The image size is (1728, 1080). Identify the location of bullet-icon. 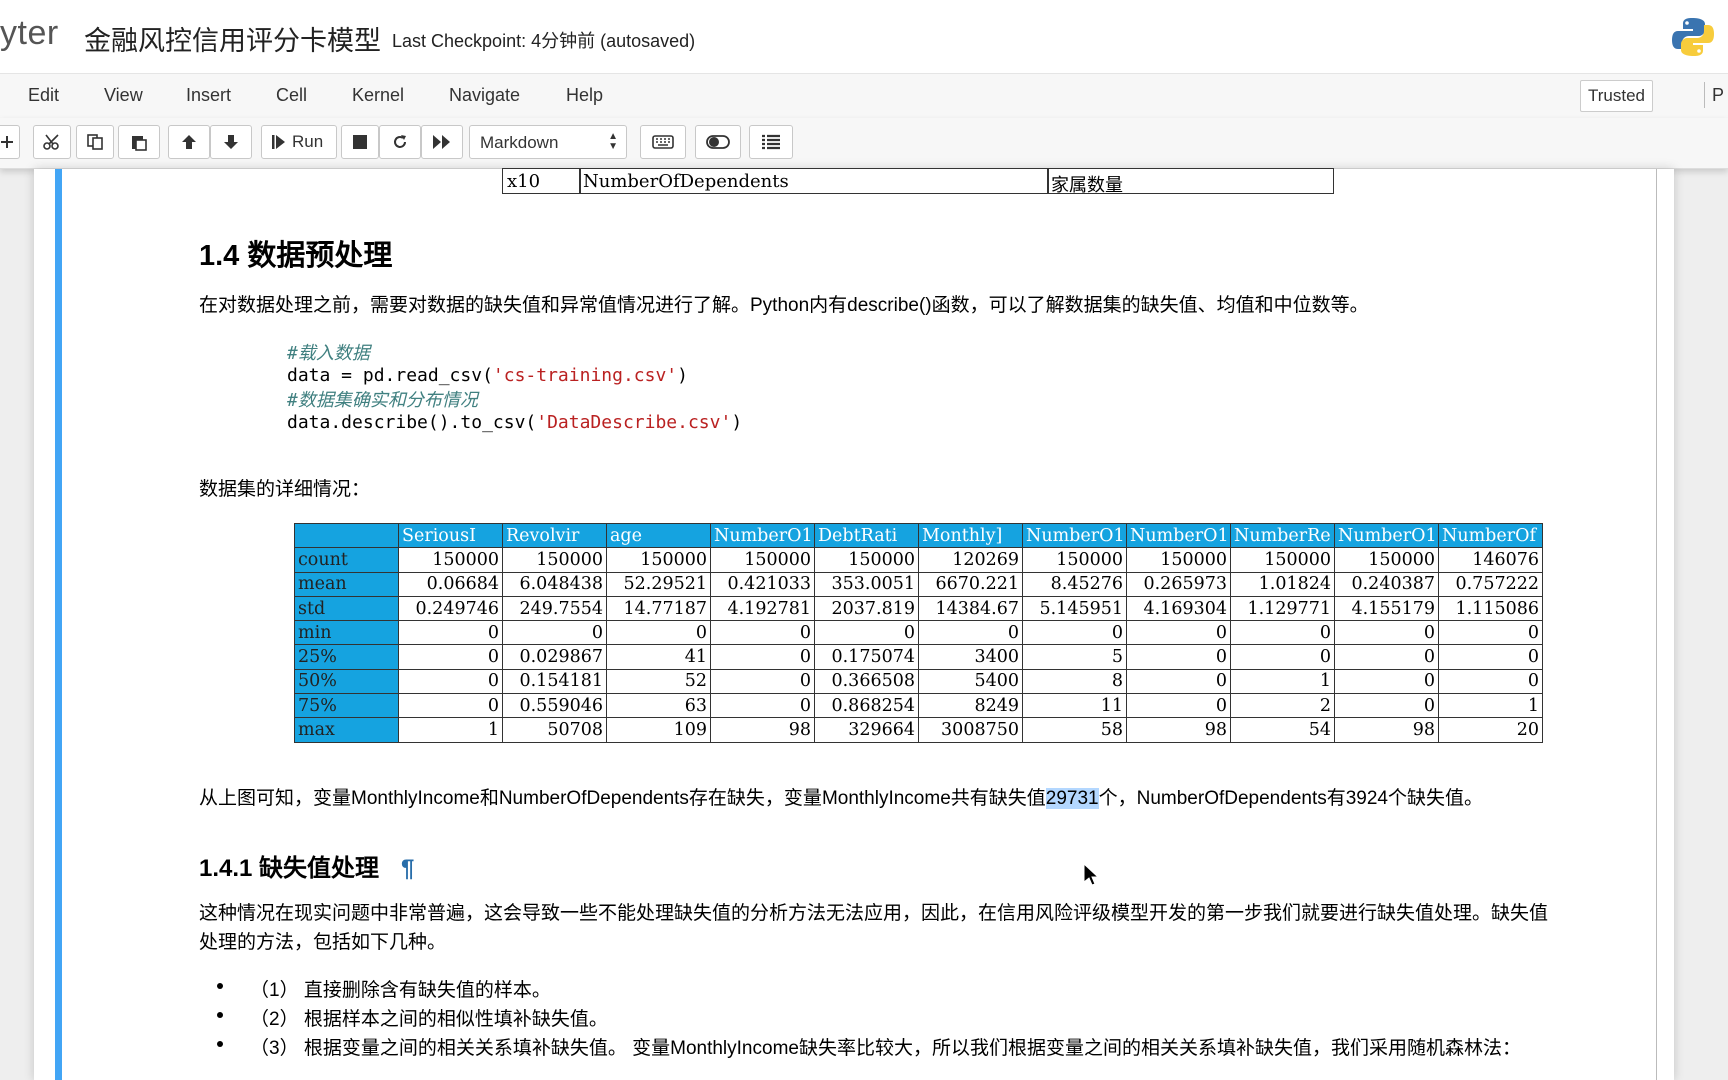
(220, 986).